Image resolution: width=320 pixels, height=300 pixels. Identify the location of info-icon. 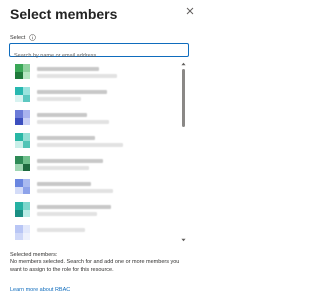
(33, 37).